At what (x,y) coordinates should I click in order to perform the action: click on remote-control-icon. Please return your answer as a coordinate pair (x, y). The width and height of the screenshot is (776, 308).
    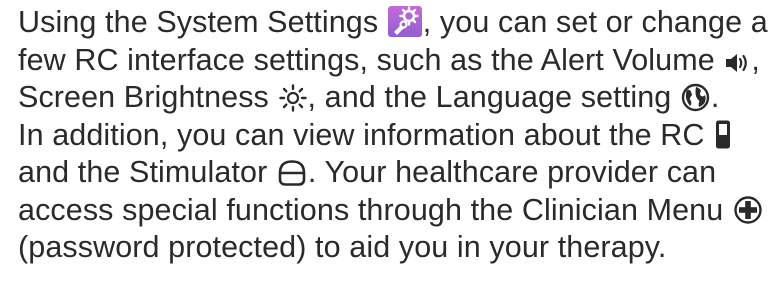
    Looking at the image, I should click on (723, 134).